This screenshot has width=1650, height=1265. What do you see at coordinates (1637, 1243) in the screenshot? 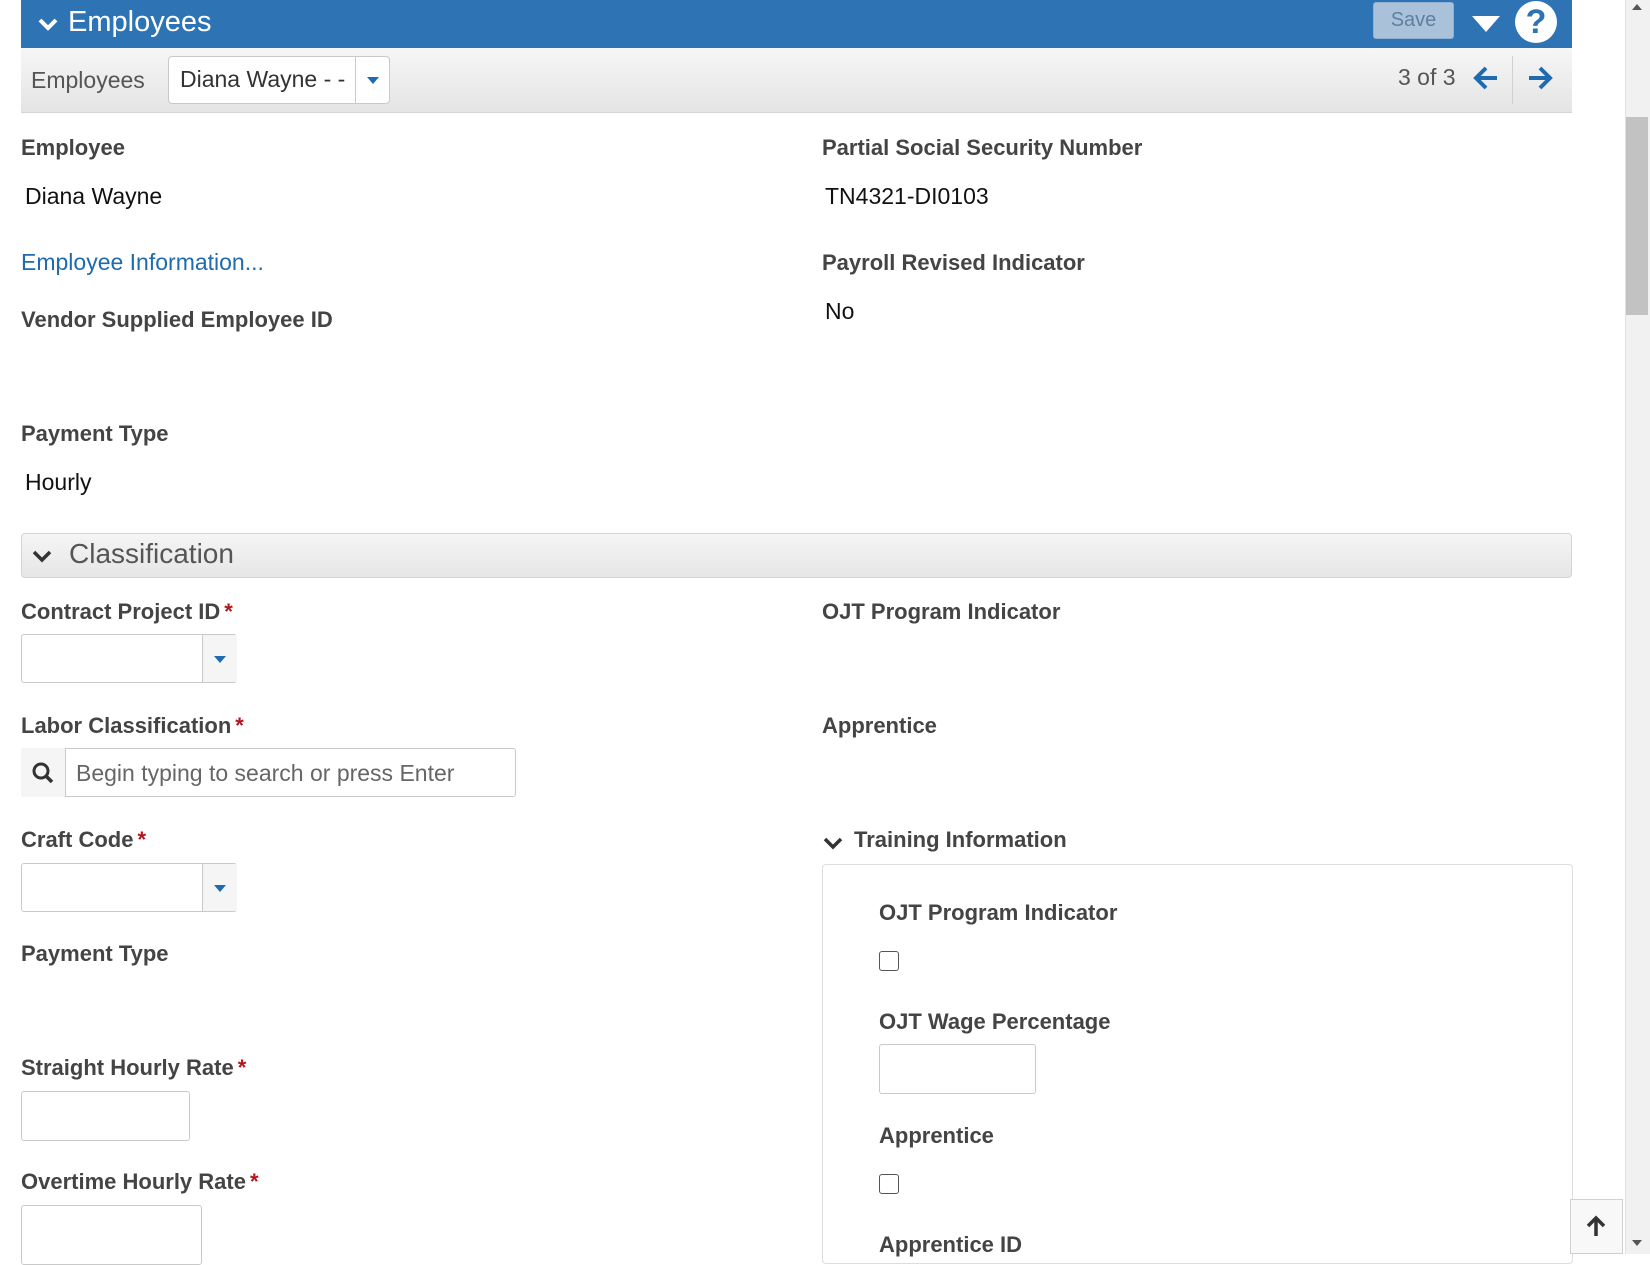
I see `scroll-down-icon` at bounding box center [1637, 1243].